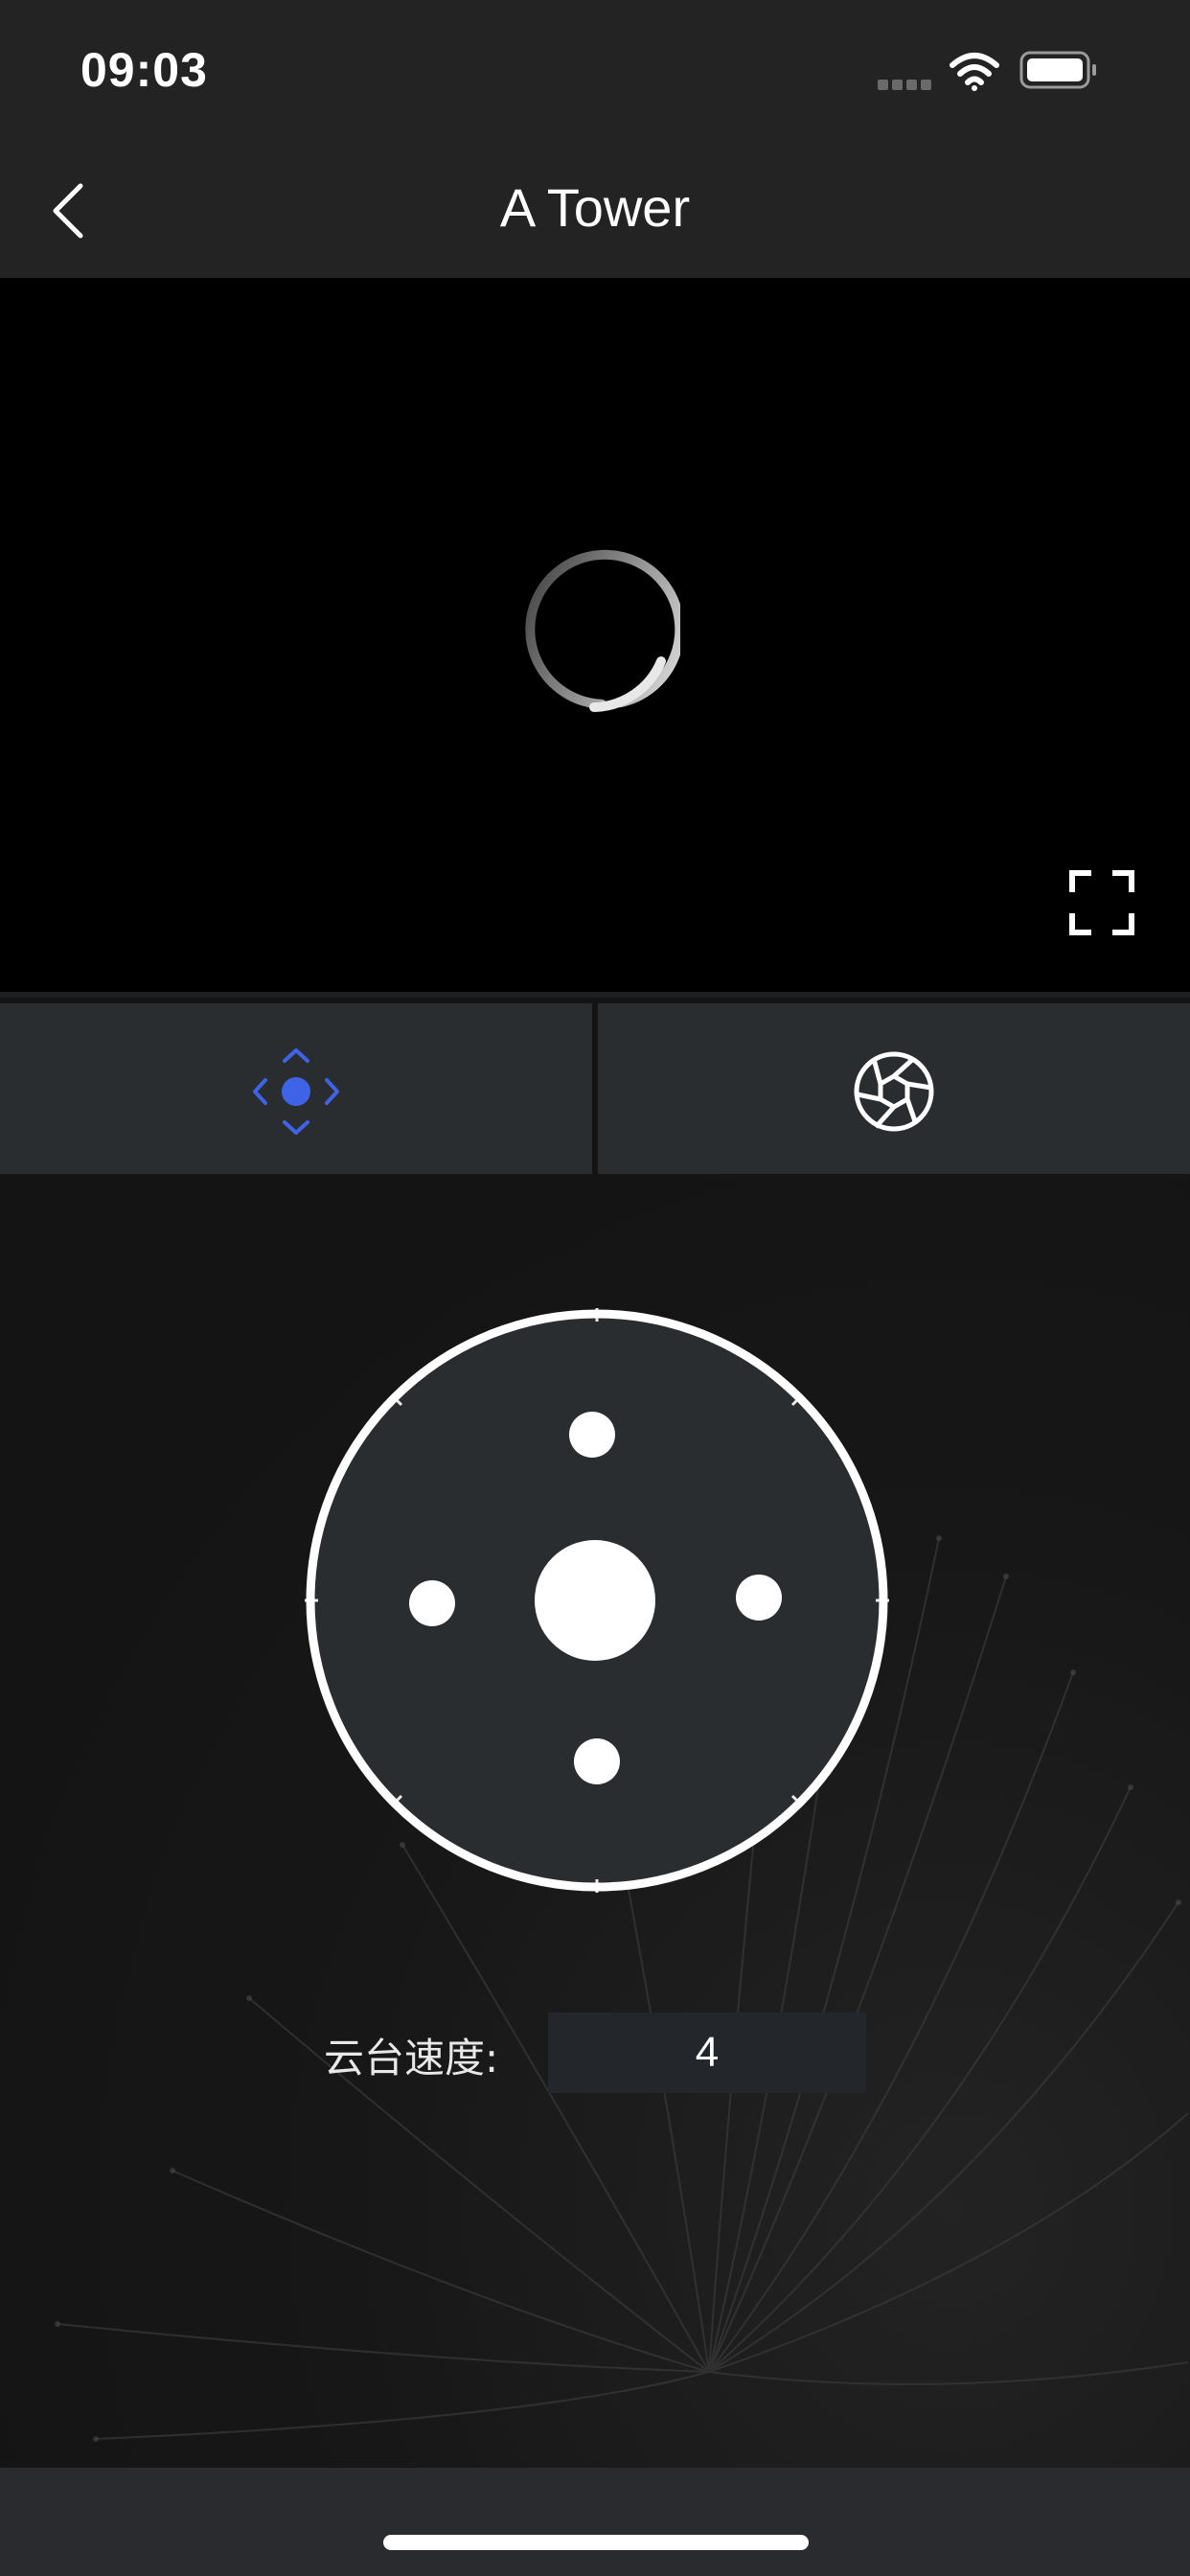 This screenshot has width=1190, height=2576. Describe the element at coordinates (707, 2052) in the screenshot. I see `ptz-speed-input: 4` at that location.